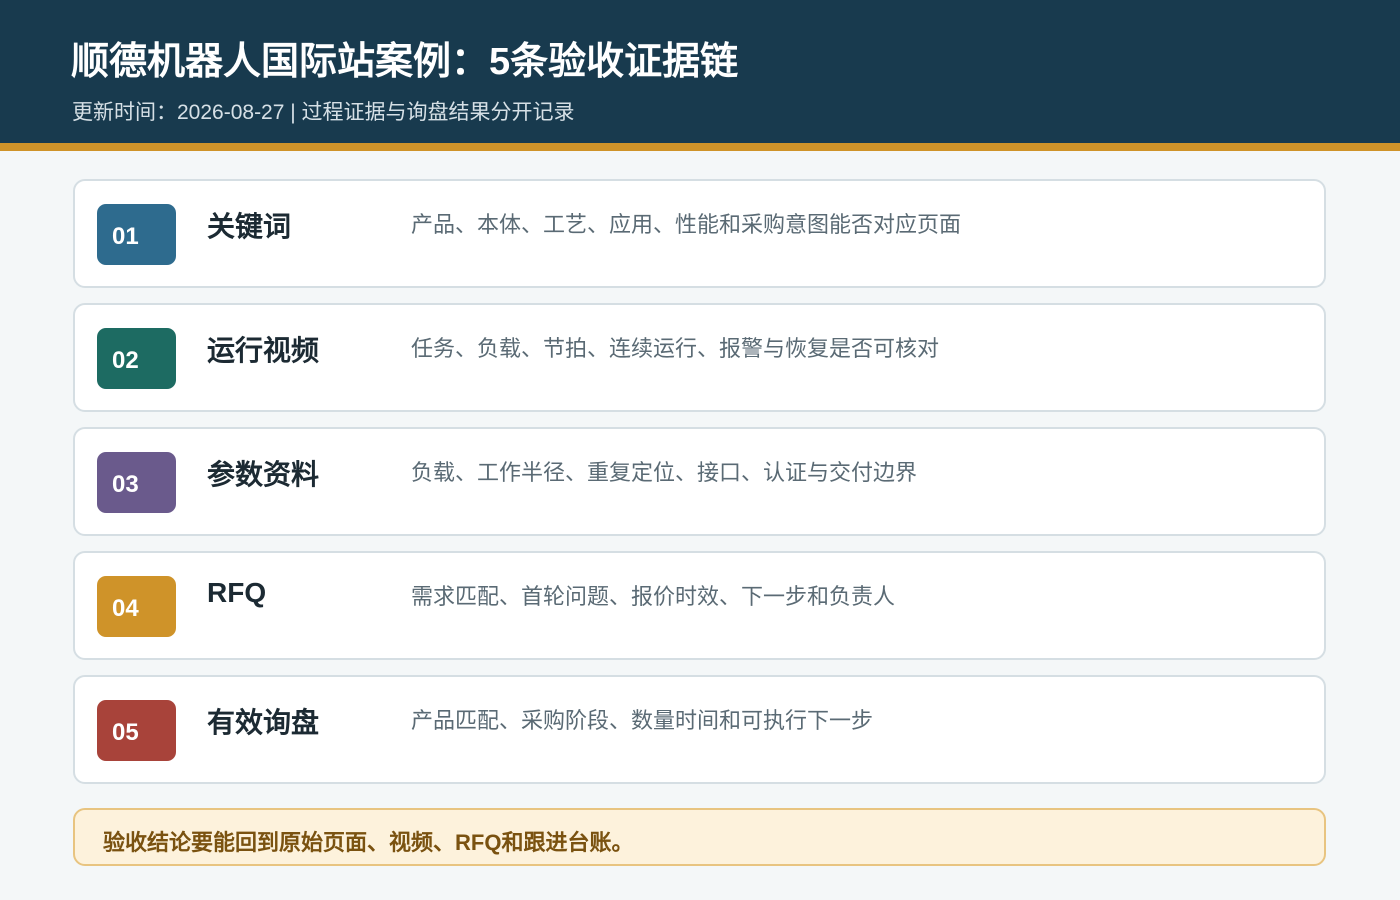 Image resolution: width=1400 pixels, height=900 pixels. Describe the element at coordinates (405, 62) in the screenshot. I see `page-title: 顺德机器人国际站案例：5条验收证据链` at that location.